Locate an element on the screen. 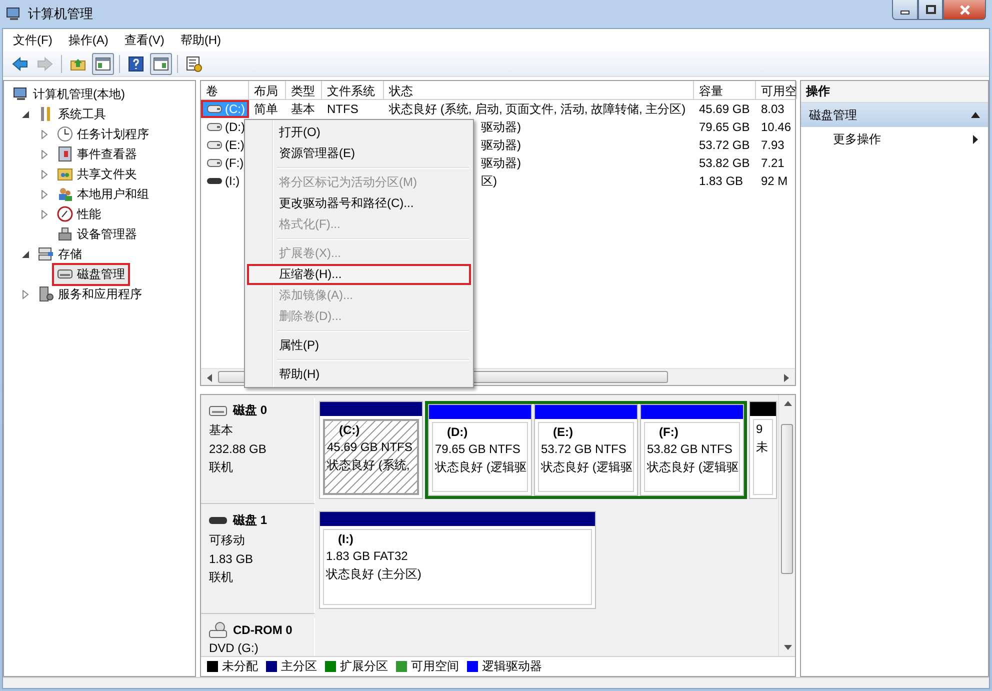 Image resolution: width=992 pixels, height=691 pixels. table-cell: 驱动器) is located at coordinates (501, 163).